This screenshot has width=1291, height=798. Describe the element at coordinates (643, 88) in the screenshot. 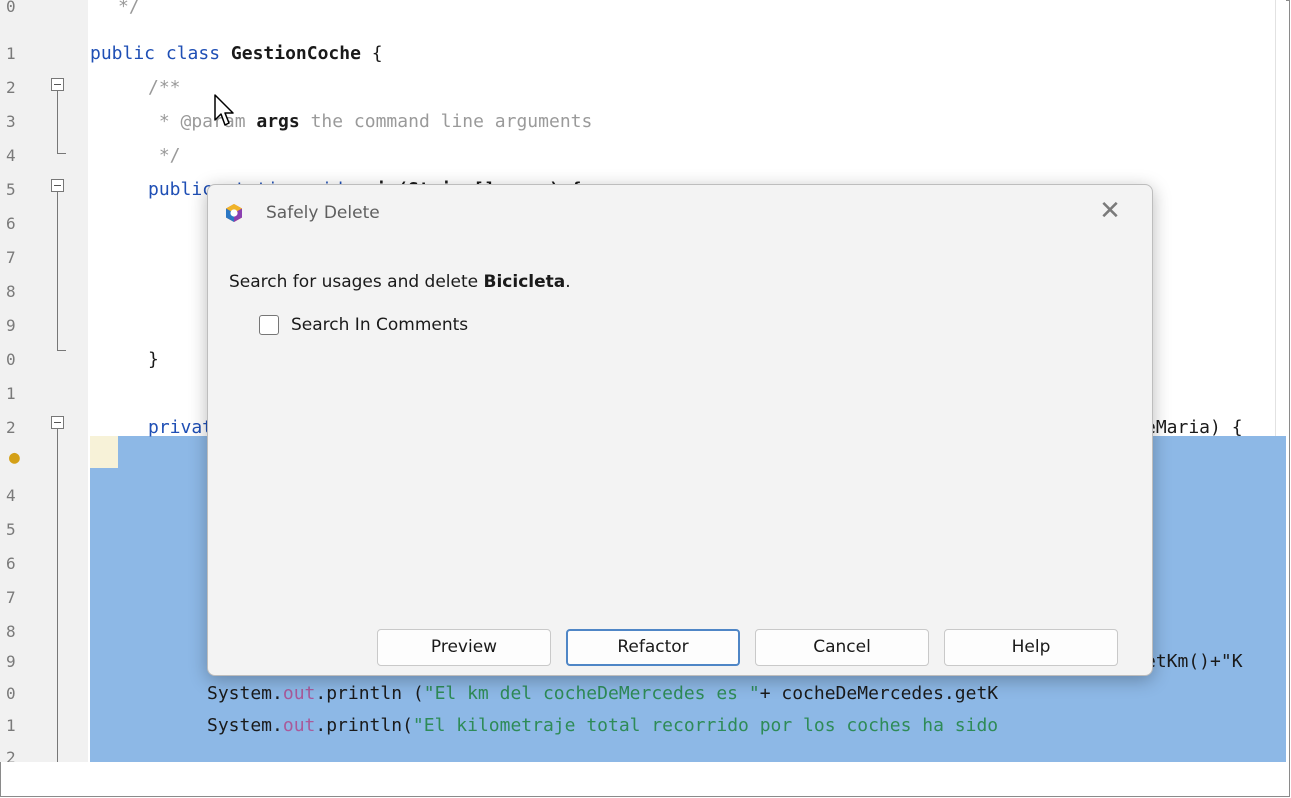

I see `code-line: 2 /**` at that location.